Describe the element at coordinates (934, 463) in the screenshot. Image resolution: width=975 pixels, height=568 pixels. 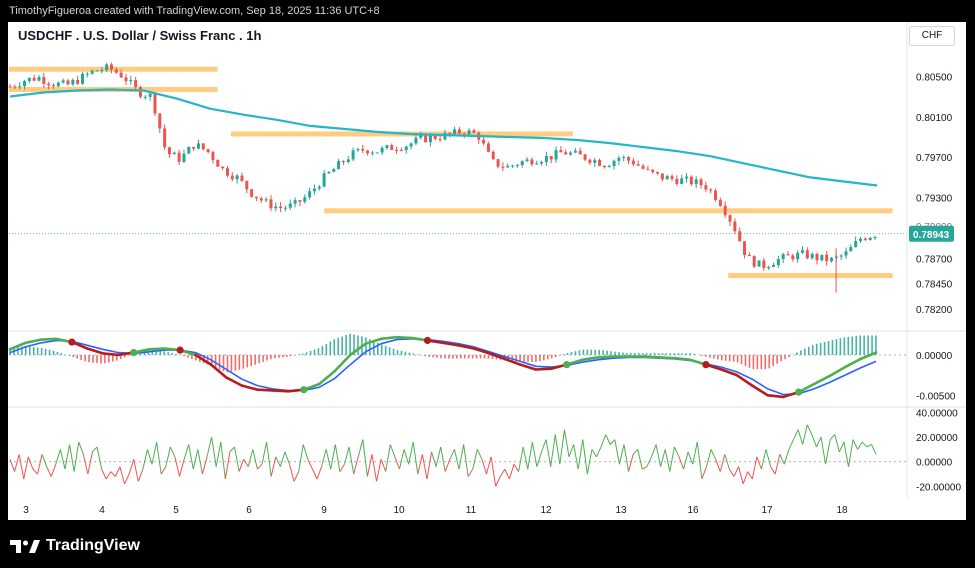
I see `oscillator-tick-label: 0.00000` at that location.